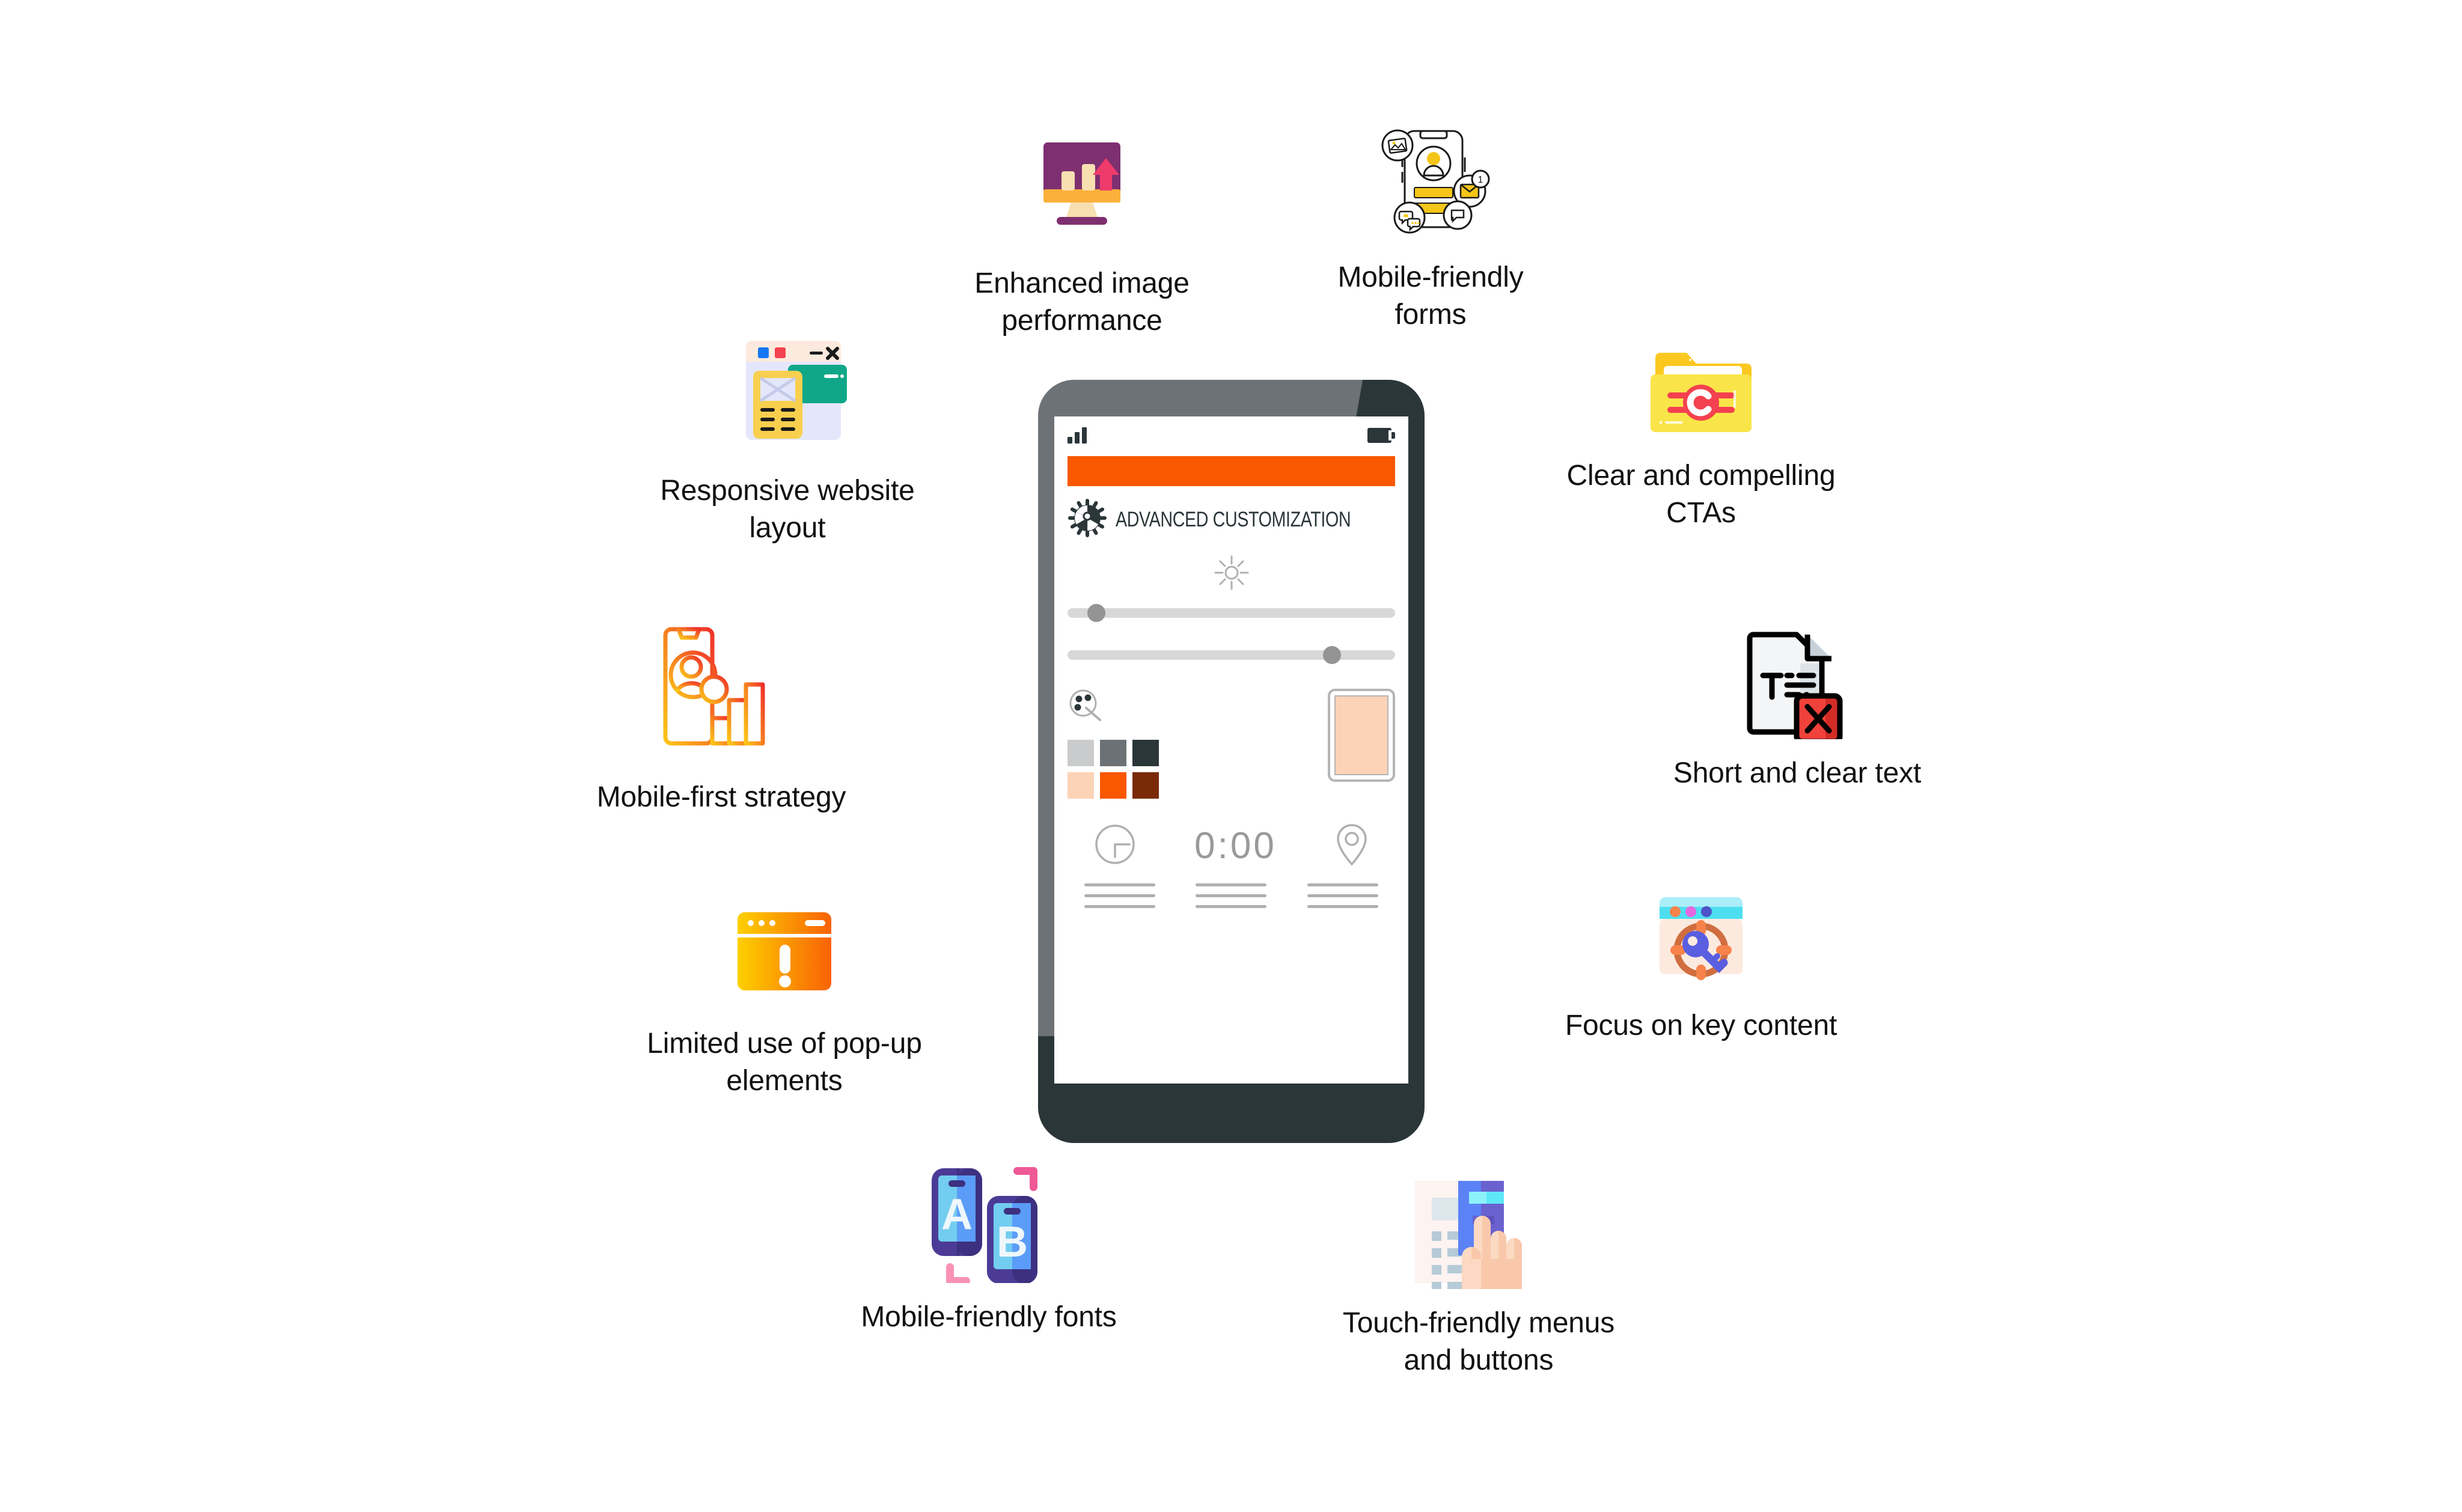 Image resolution: width=2462 pixels, height=1512 pixels. Describe the element at coordinates (1082, 302) in the screenshot. I see `feature-label: Enhanced image performance` at that location.